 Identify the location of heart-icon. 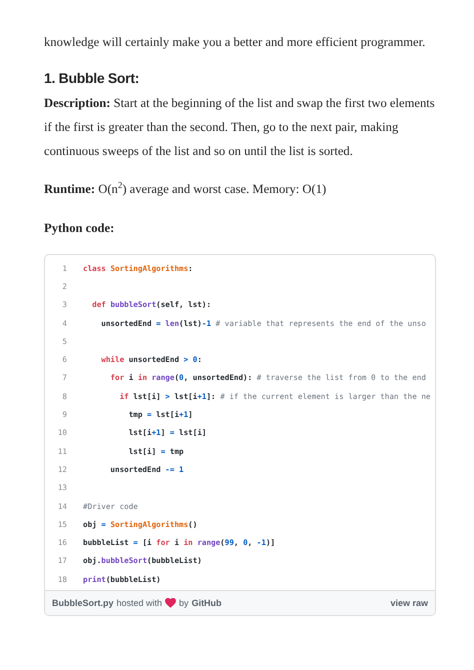
(170, 603).